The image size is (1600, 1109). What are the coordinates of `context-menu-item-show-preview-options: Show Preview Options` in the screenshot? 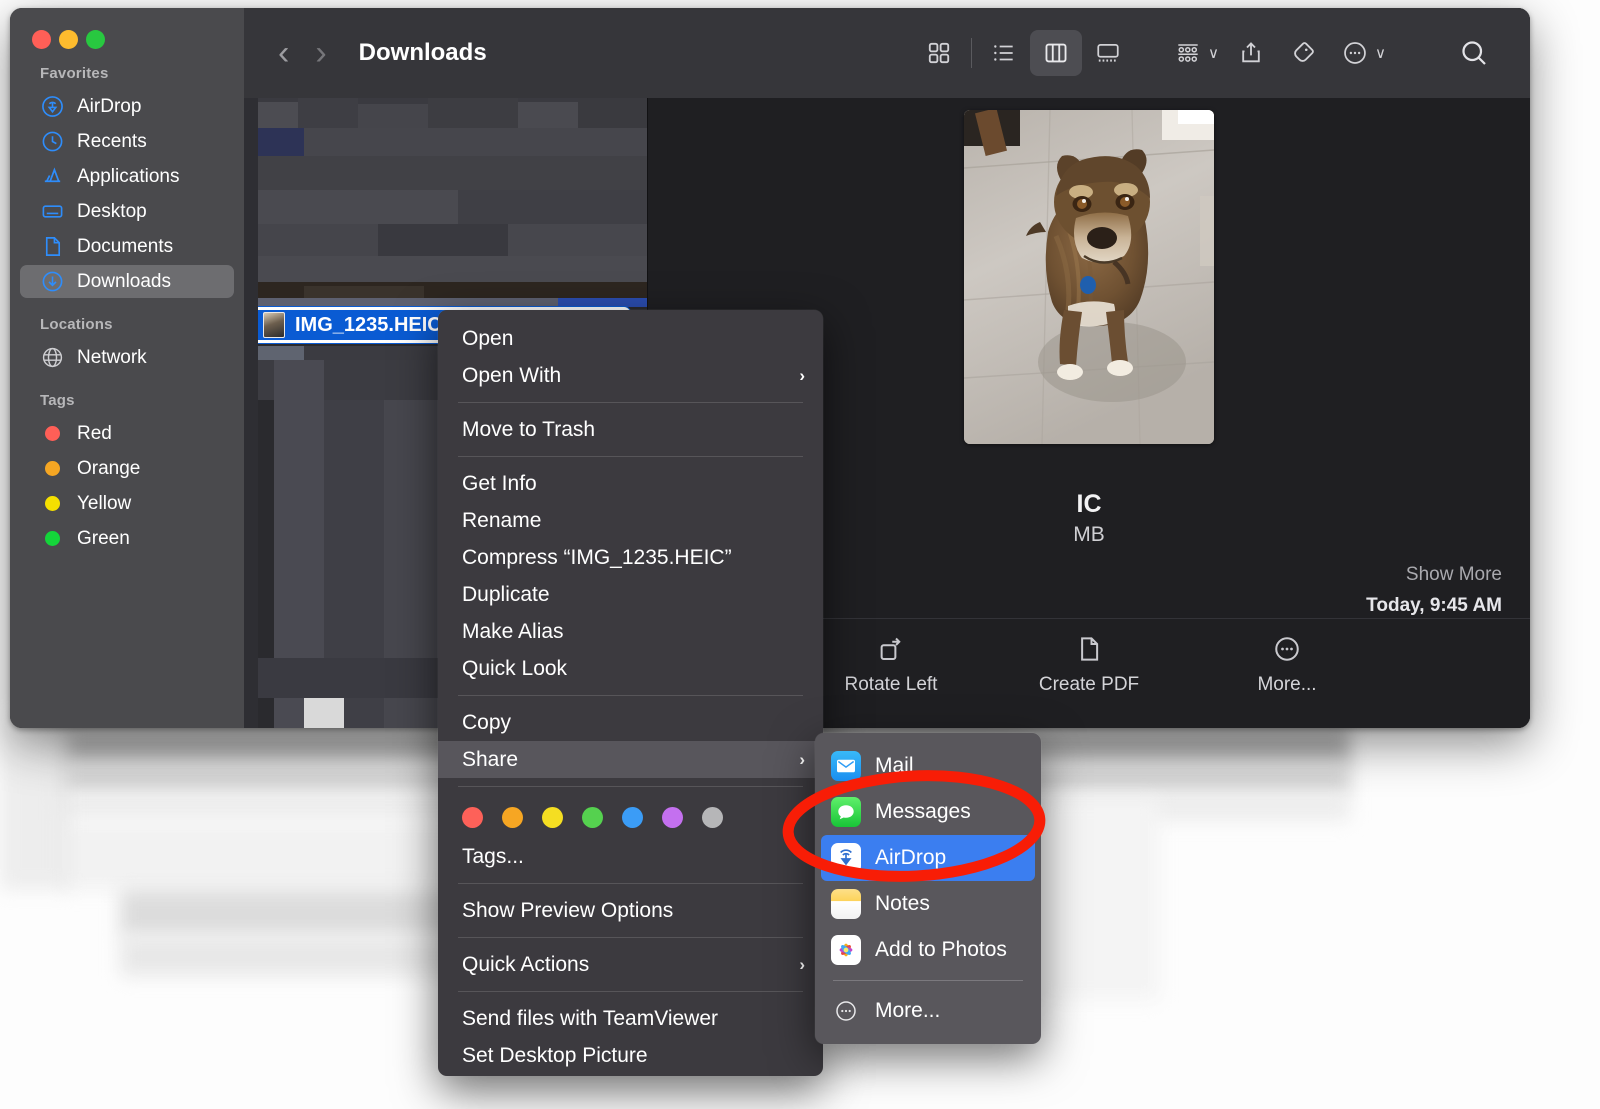 It's located at (630, 910).